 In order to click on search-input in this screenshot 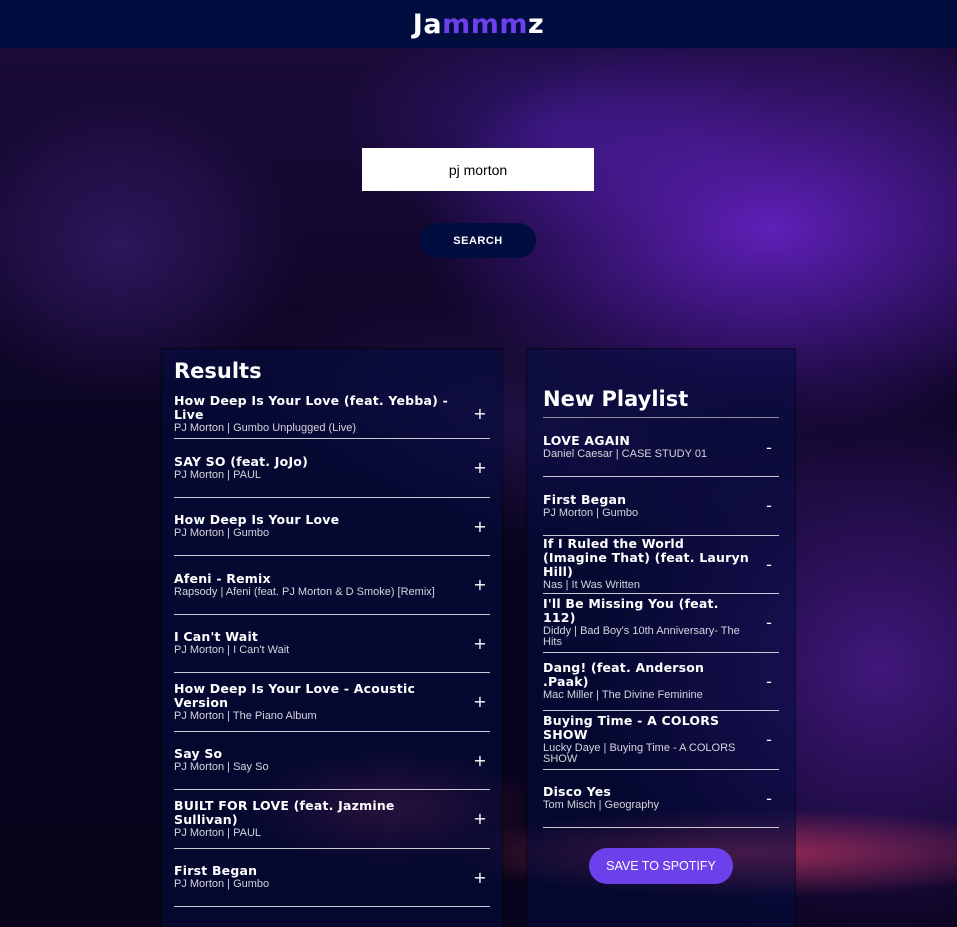, I will do `click(478, 169)`.